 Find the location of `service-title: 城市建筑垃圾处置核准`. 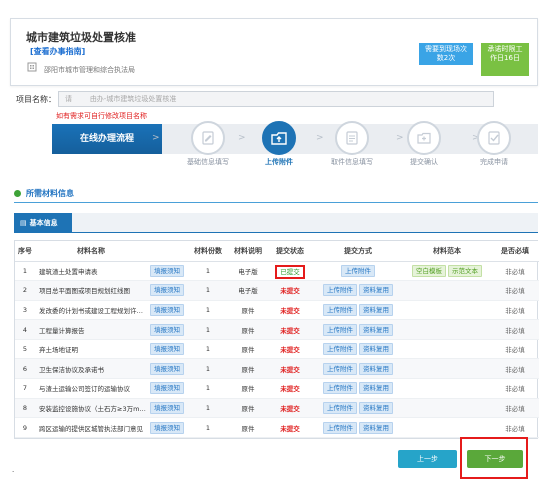

service-title: 城市建筑垃圾处置核准 is located at coordinates (81, 37).